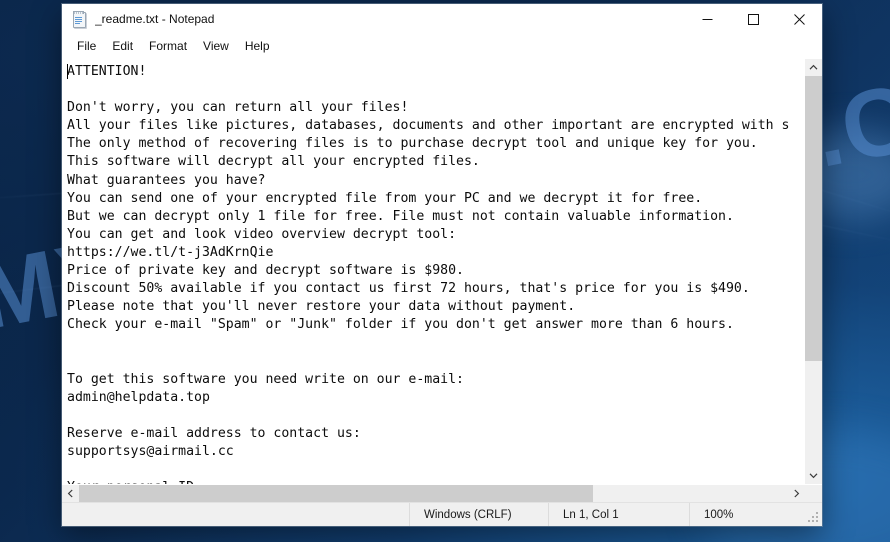  I want to click on chevron-up-icon, so click(813, 67).